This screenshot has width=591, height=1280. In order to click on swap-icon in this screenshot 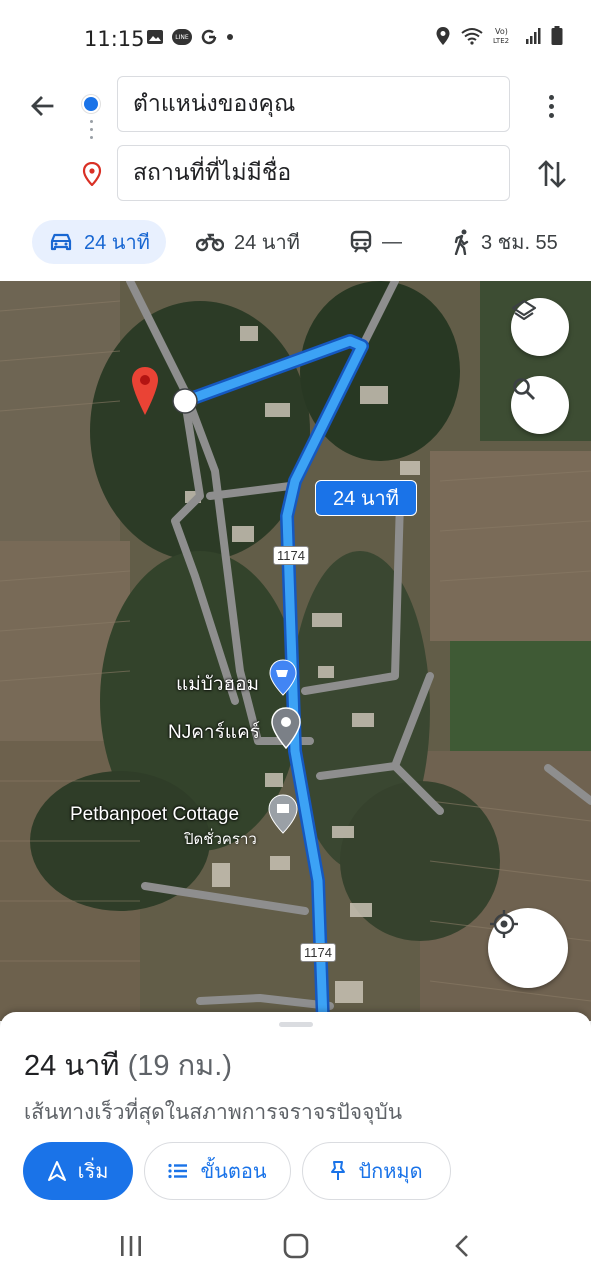, I will do `click(552, 174)`.